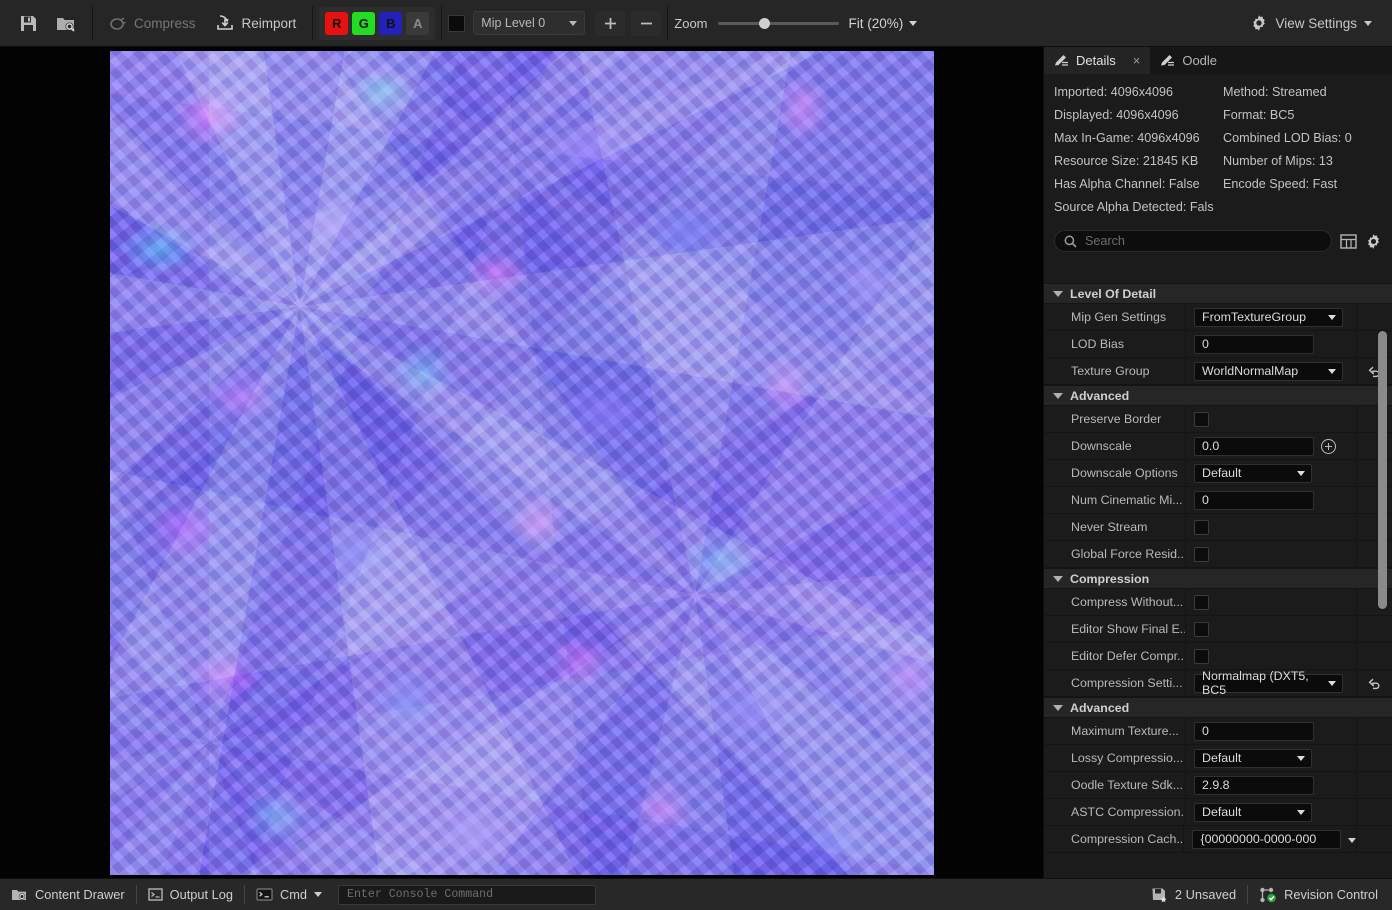 The image size is (1392, 910). What do you see at coordinates (1115, 344) in the screenshot?
I see `property-label: LOD Bias` at bounding box center [1115, 344].